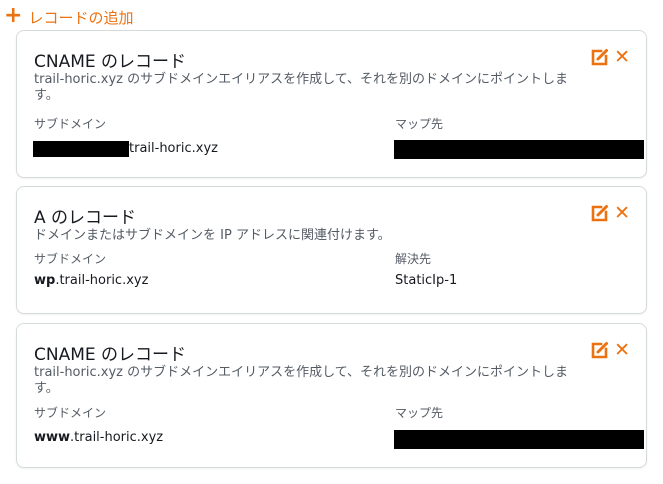  Describe the element at coordinates (81, 149) in the screenshot. I see `redacted-subdomain` at that location.